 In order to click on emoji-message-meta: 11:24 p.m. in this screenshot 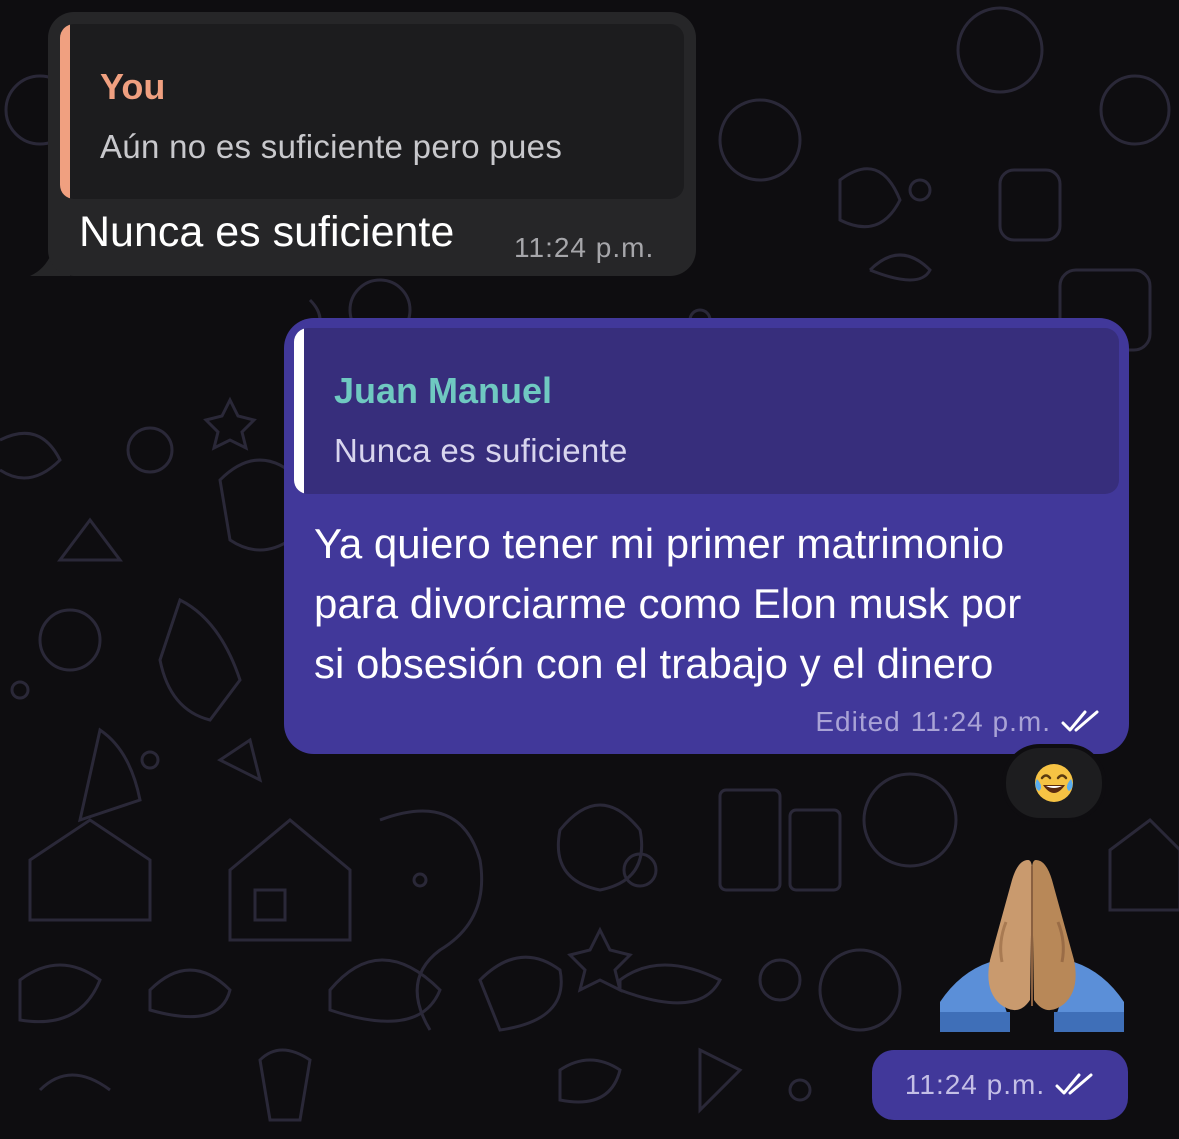, I will do `click(1000, 1085)`.